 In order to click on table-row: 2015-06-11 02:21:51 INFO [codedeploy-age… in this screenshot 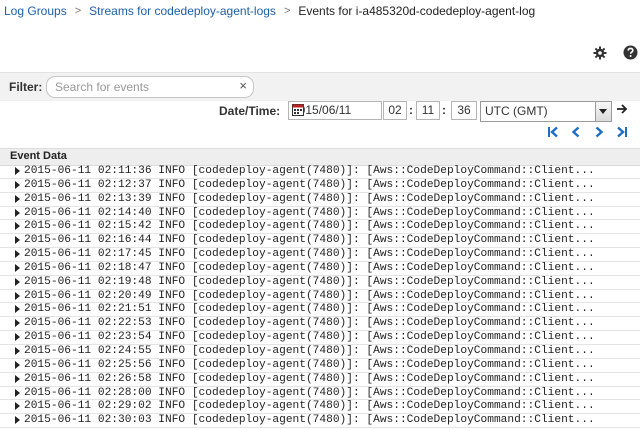, I will do `click(320, 310)`.